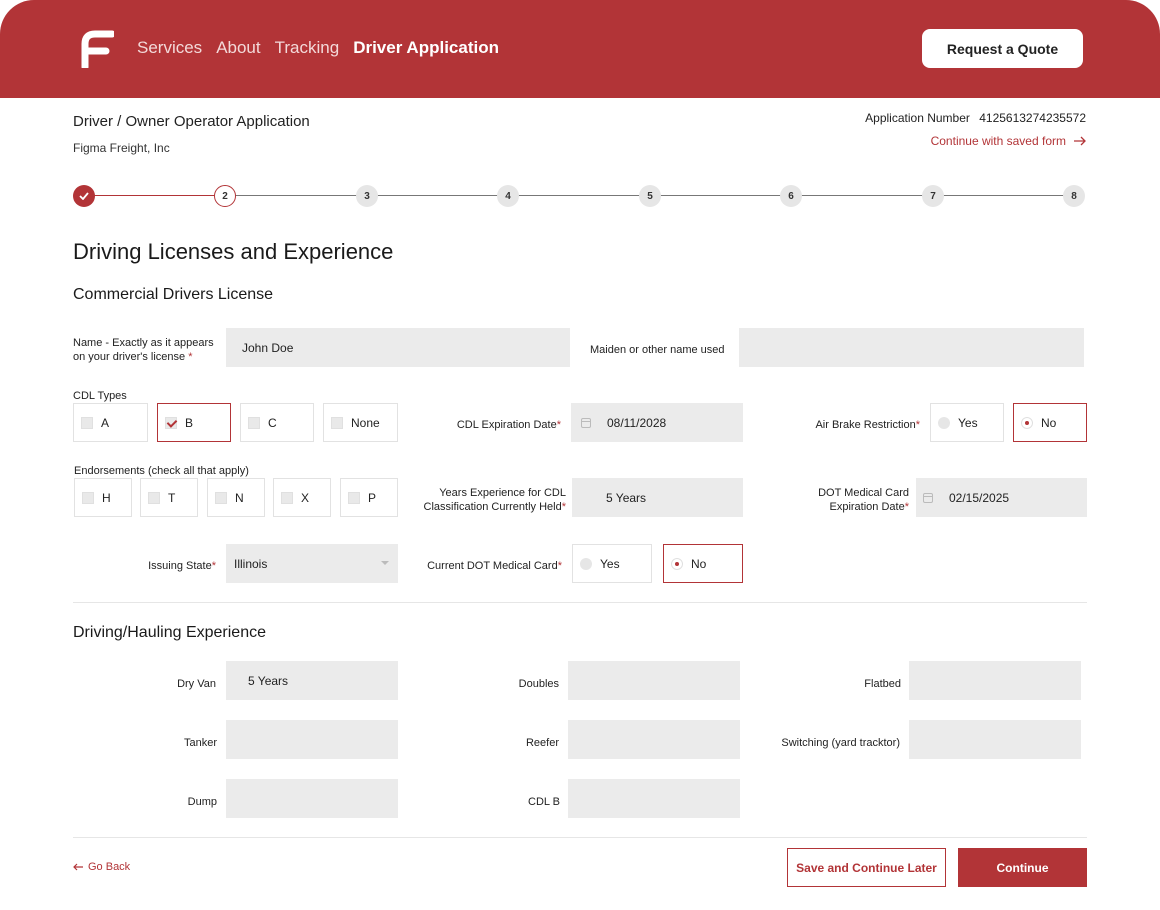  I want to click on dot-card-yes-radio: Yes, so click(612, 563).